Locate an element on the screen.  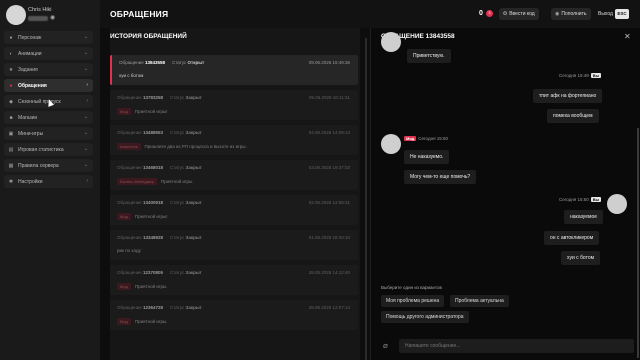
ticket-date: 09.06.2026 15:49:36 is located at coordinates (329, 62).